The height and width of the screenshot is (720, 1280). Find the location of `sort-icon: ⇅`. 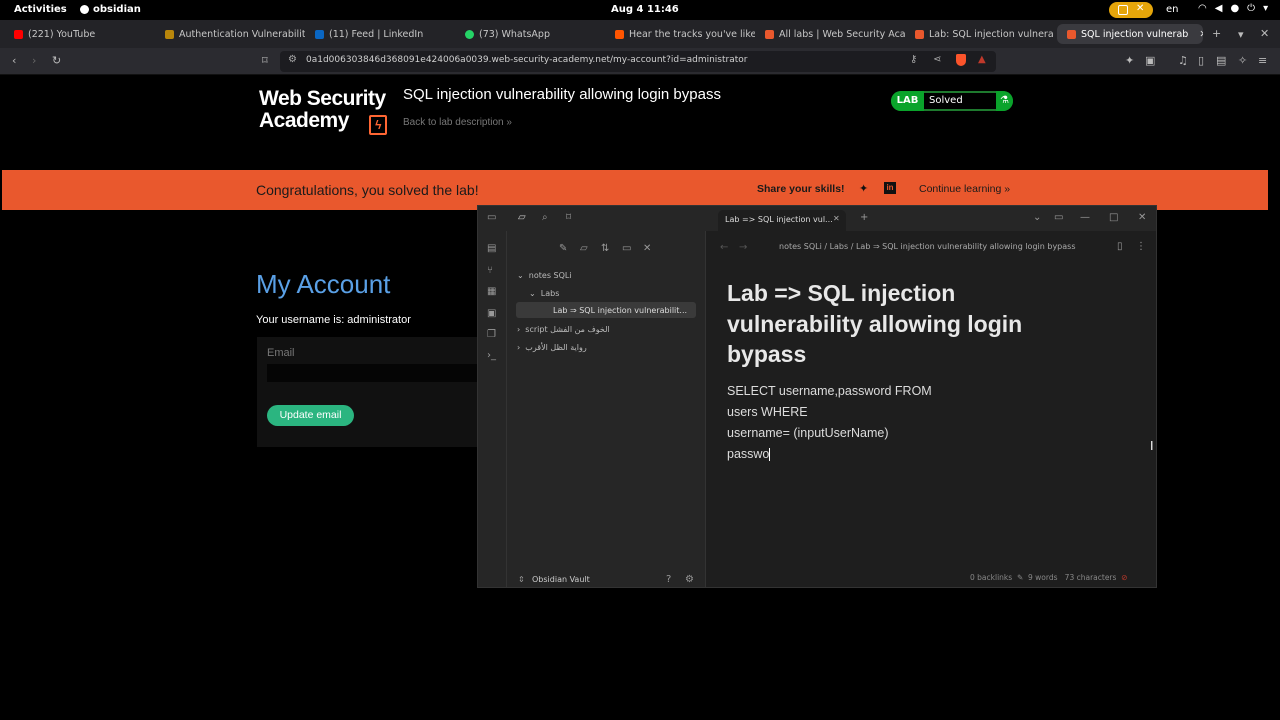

sort-icon: ⇅ is located at coordinates (605, 248).